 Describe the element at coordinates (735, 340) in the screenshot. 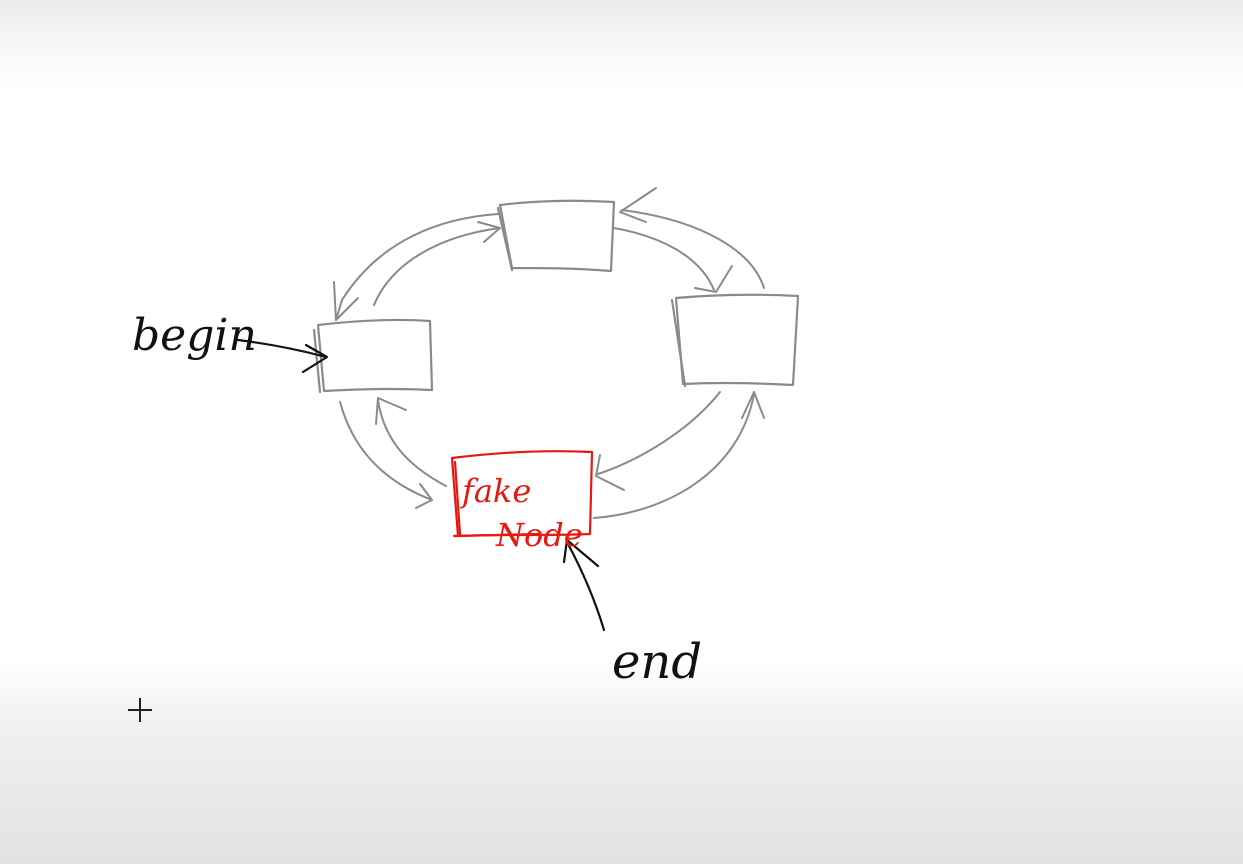

I see `node-right` at that location.